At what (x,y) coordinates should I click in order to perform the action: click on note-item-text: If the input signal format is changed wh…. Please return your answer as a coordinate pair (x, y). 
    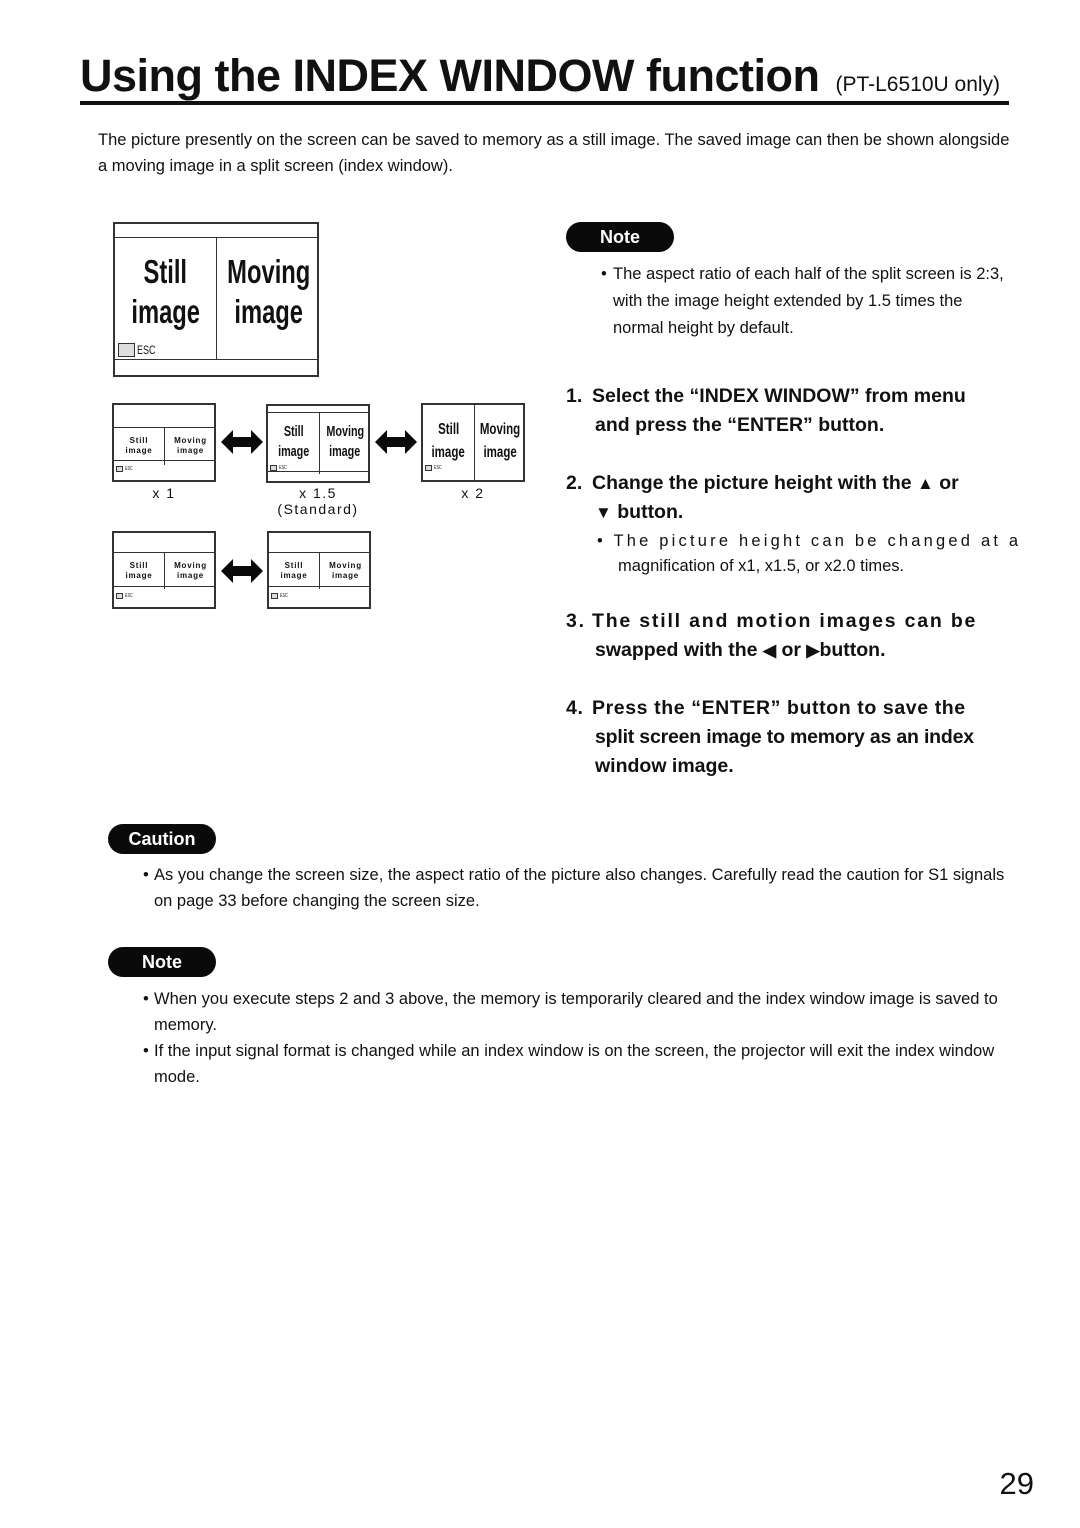
    Looking at the image, I should click on (574, 1064).